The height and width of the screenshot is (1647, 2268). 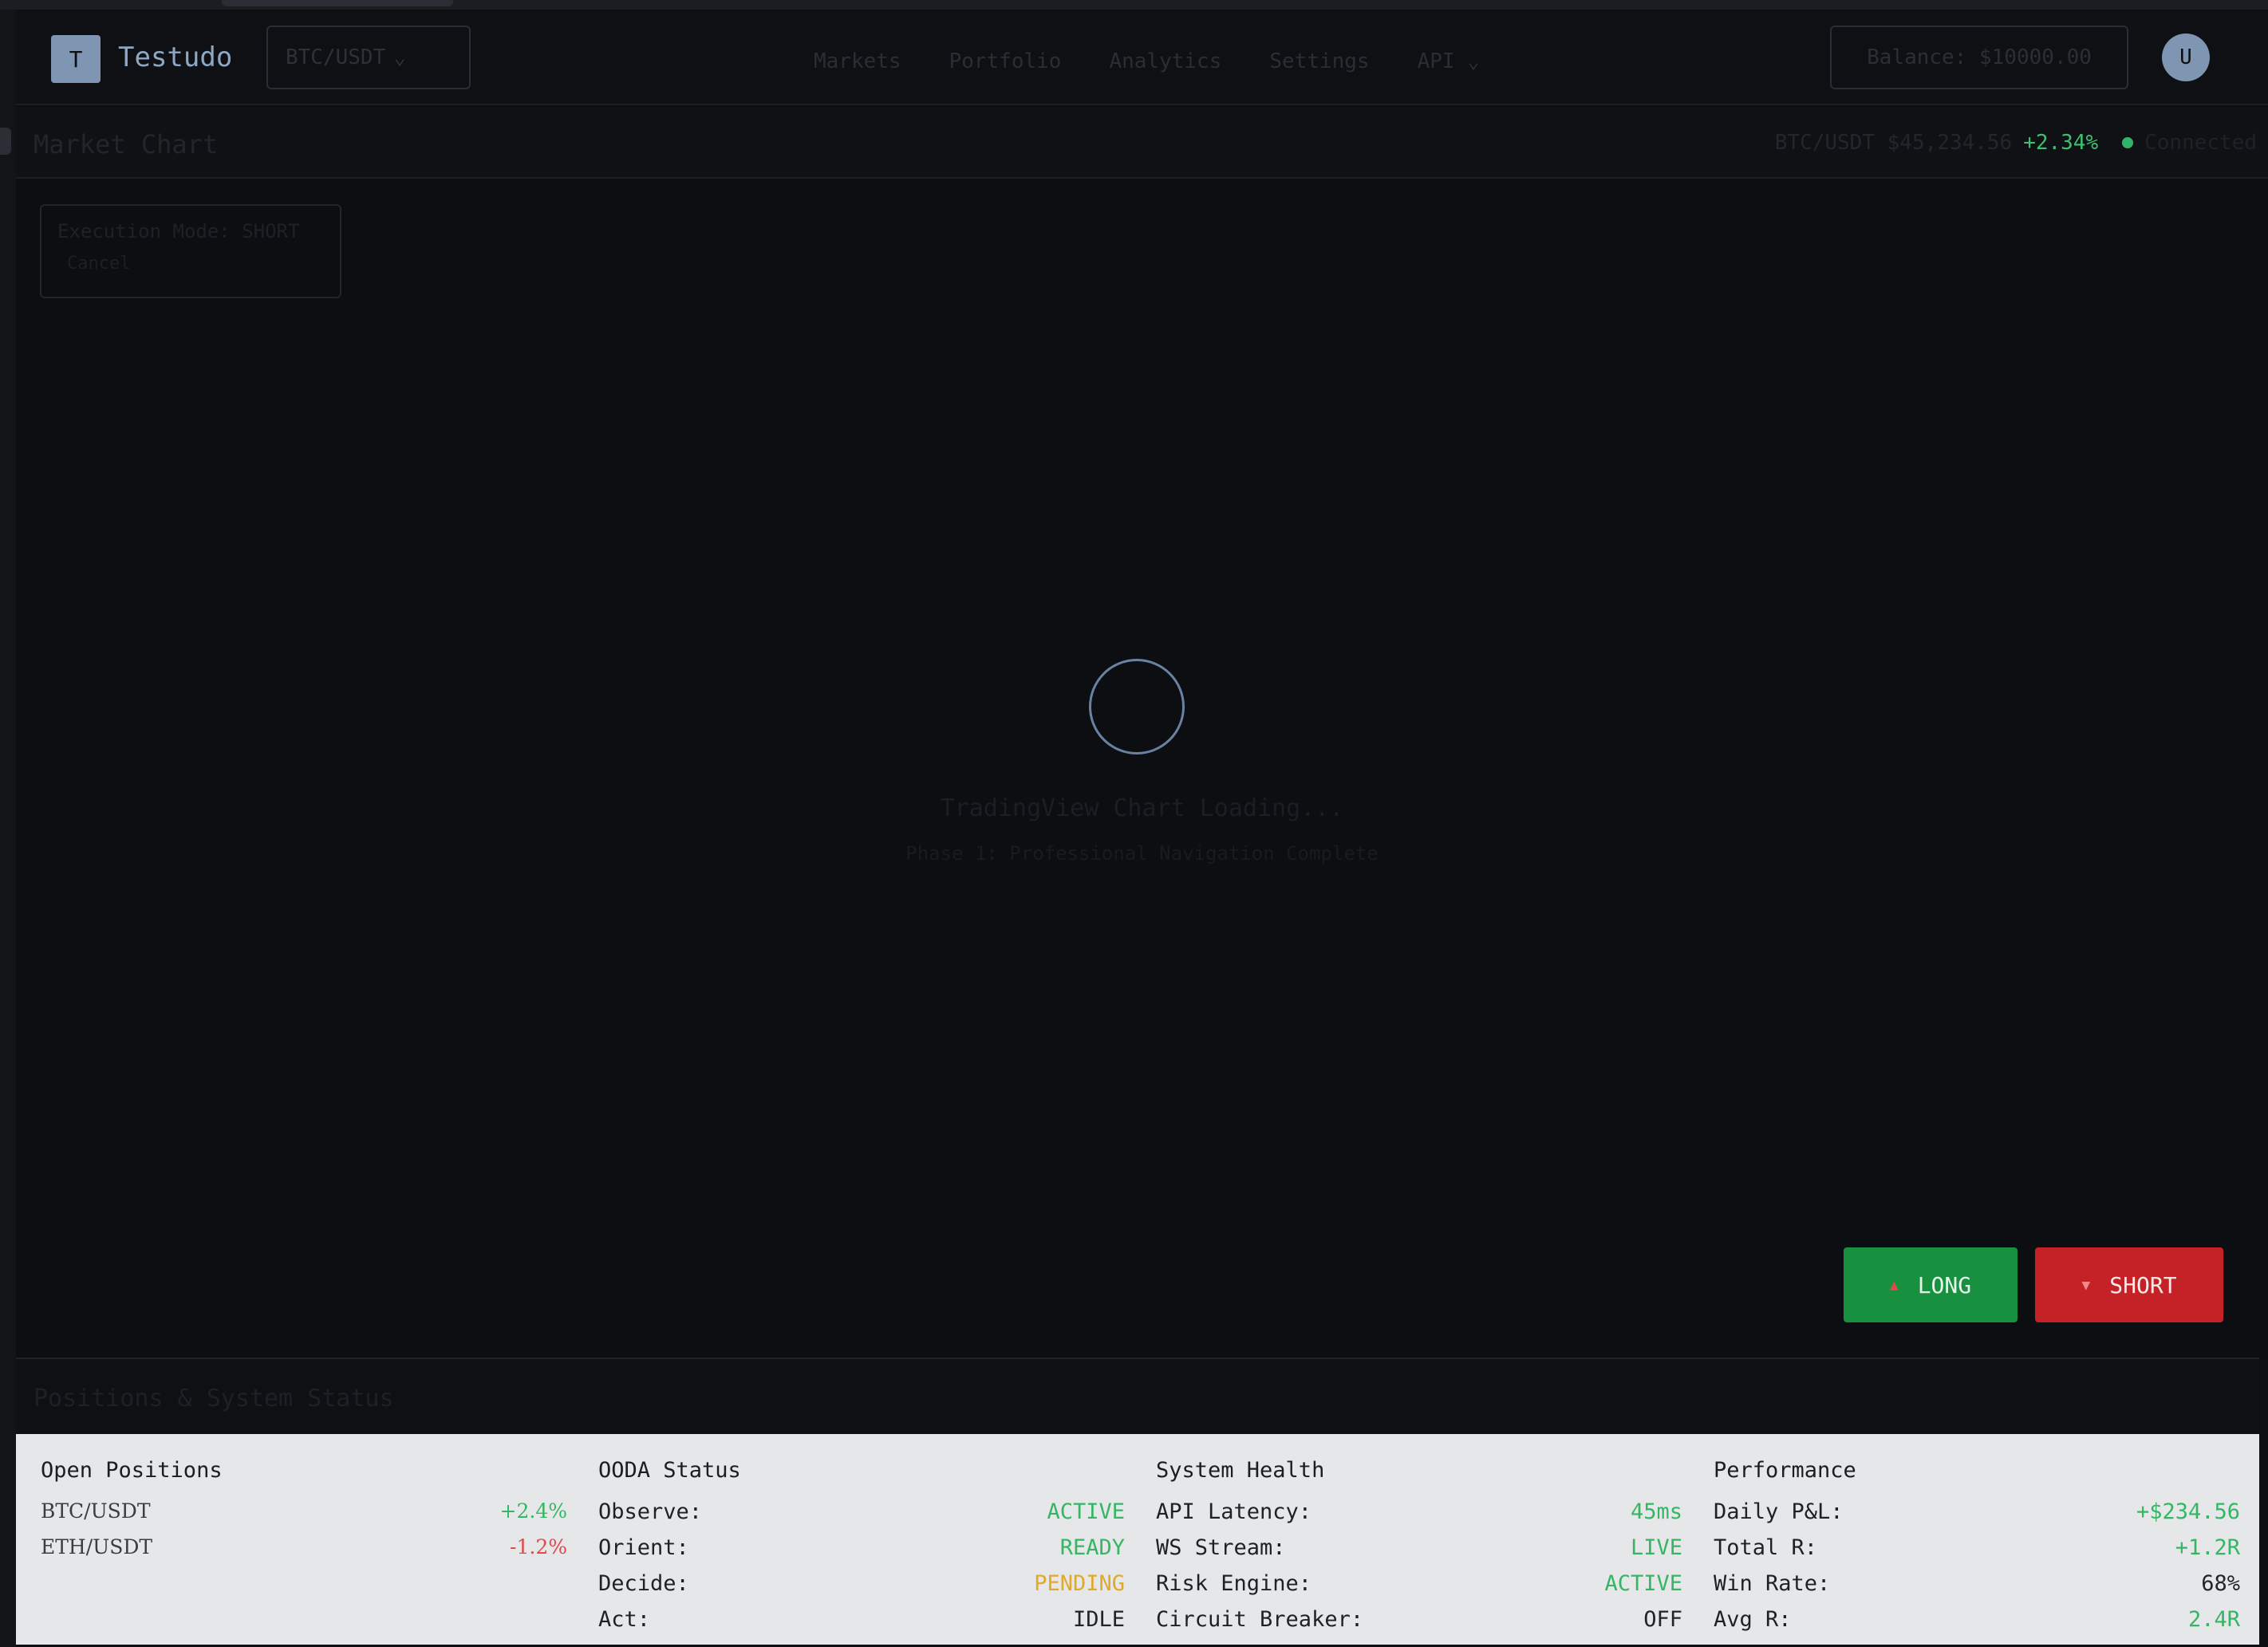 I want to click on health-label: WS Stream:, so click(x=1221, y=1548).